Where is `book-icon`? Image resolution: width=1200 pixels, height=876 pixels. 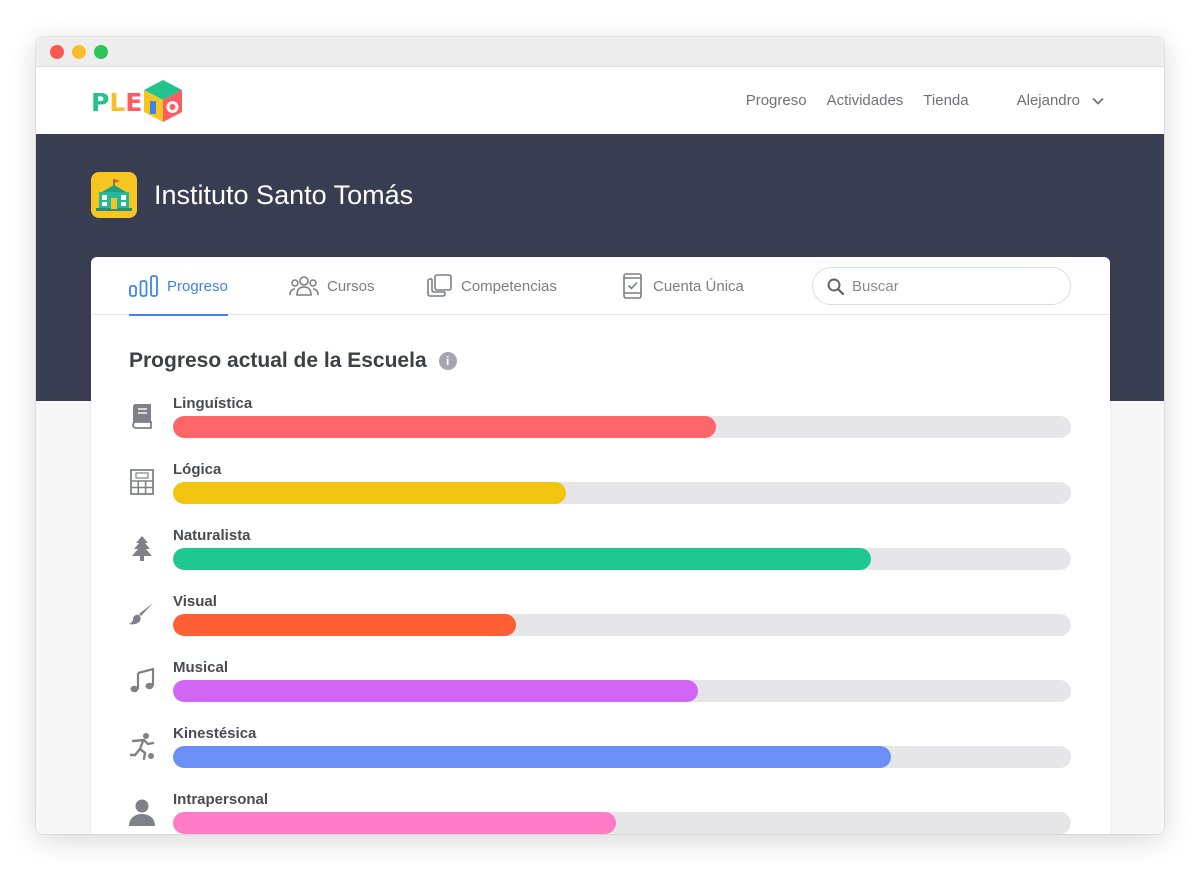 book-icon is located at coordinates (142, 416).